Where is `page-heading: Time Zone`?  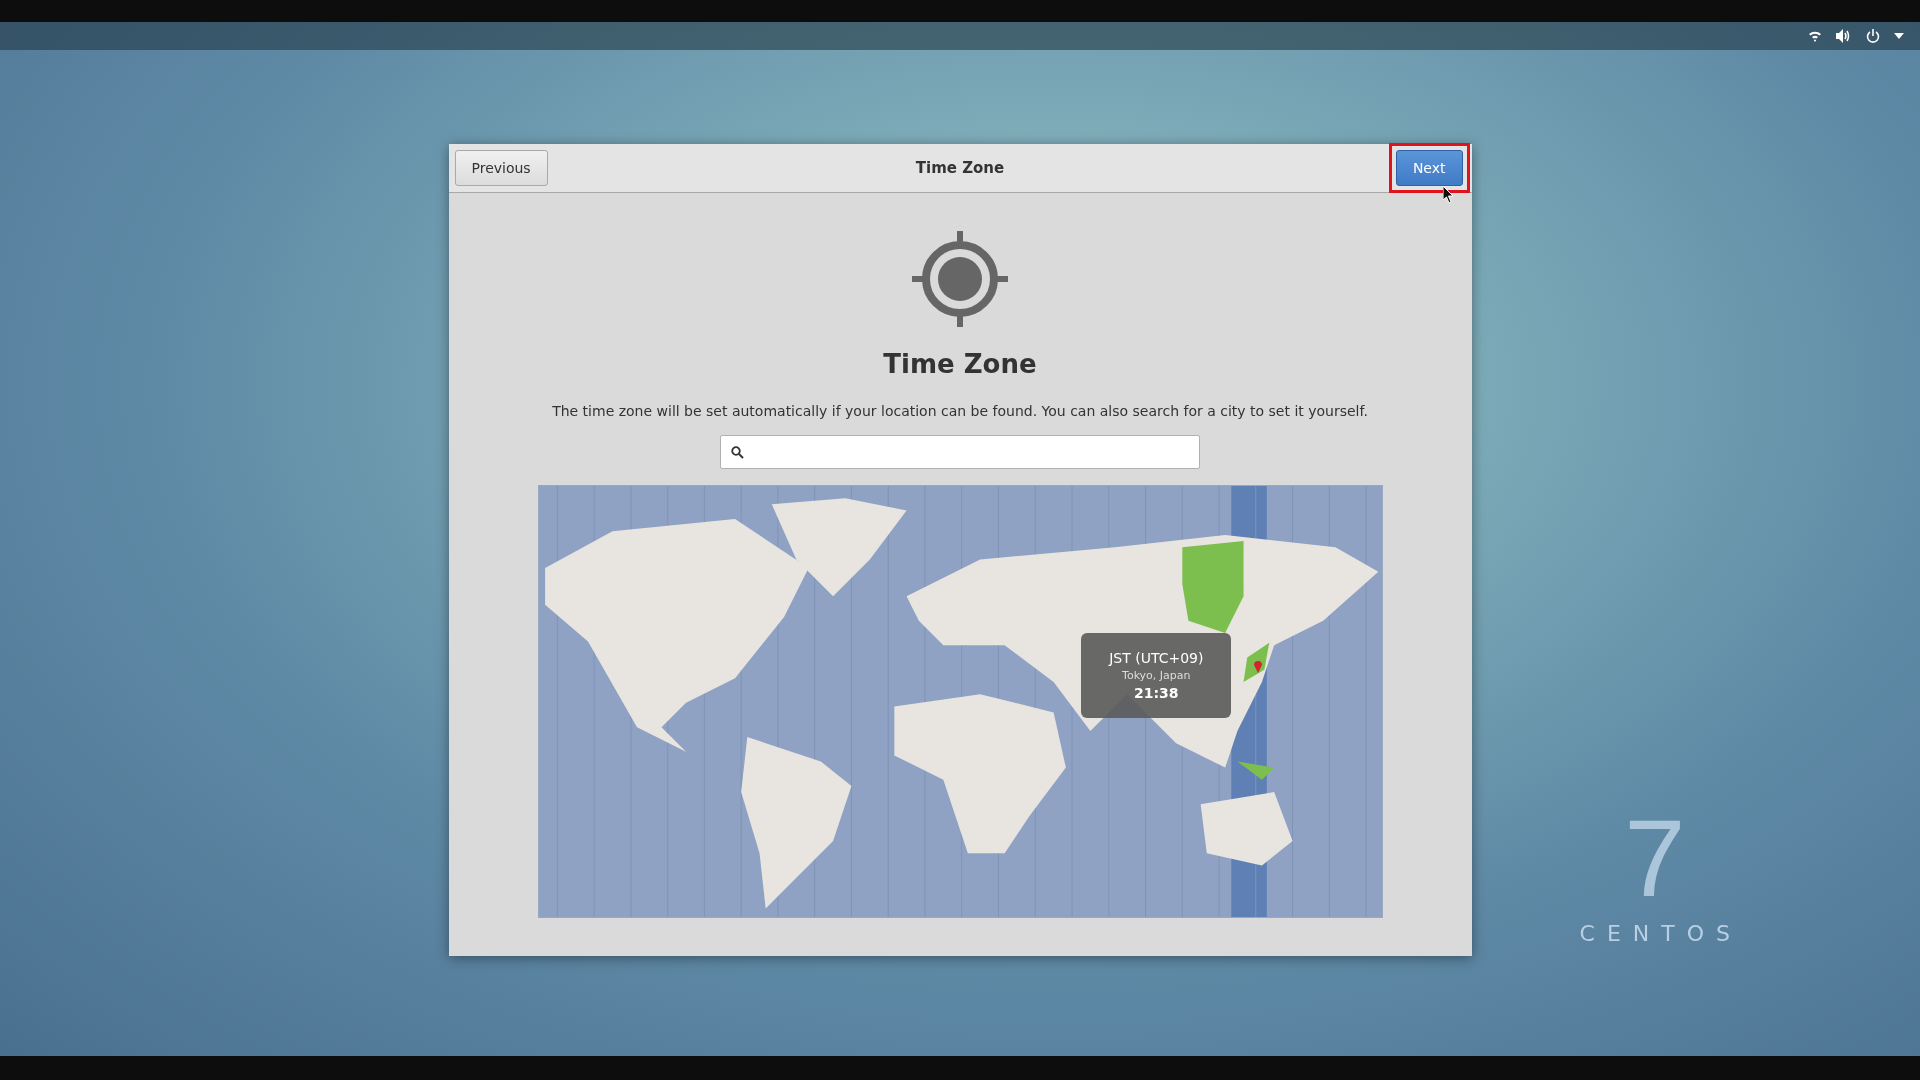 page-heading: Time Zone is located at coordinates (960, 364).